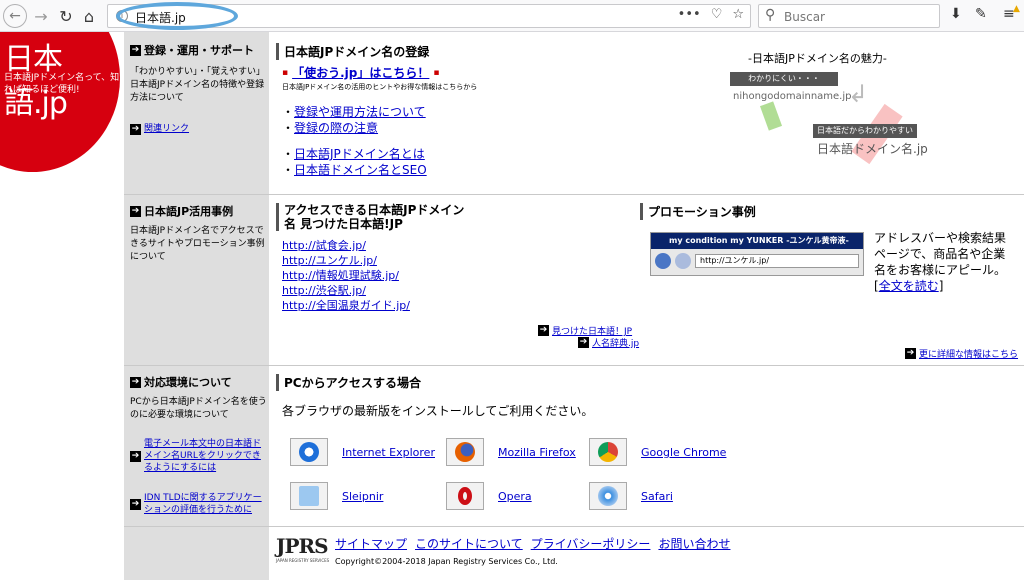 This screenshot has height=580, width=1024. What do you see at coordinates (166, 129) in the screenshot?
I see `related-links-link: 関連リンク` at bounding box center [166, 129].